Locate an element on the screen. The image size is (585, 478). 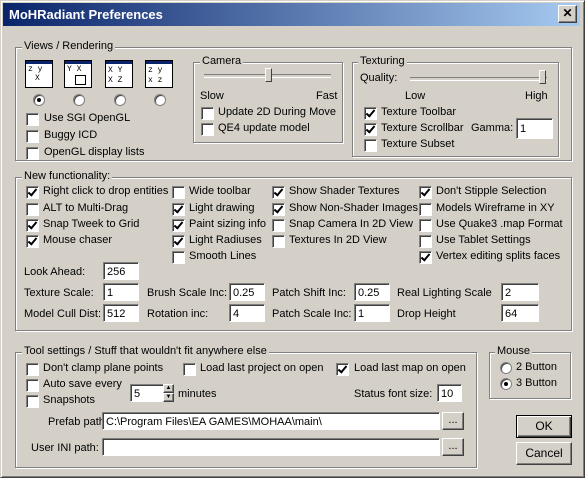
status-font-input: 10 is located at coordinates (449, 393).